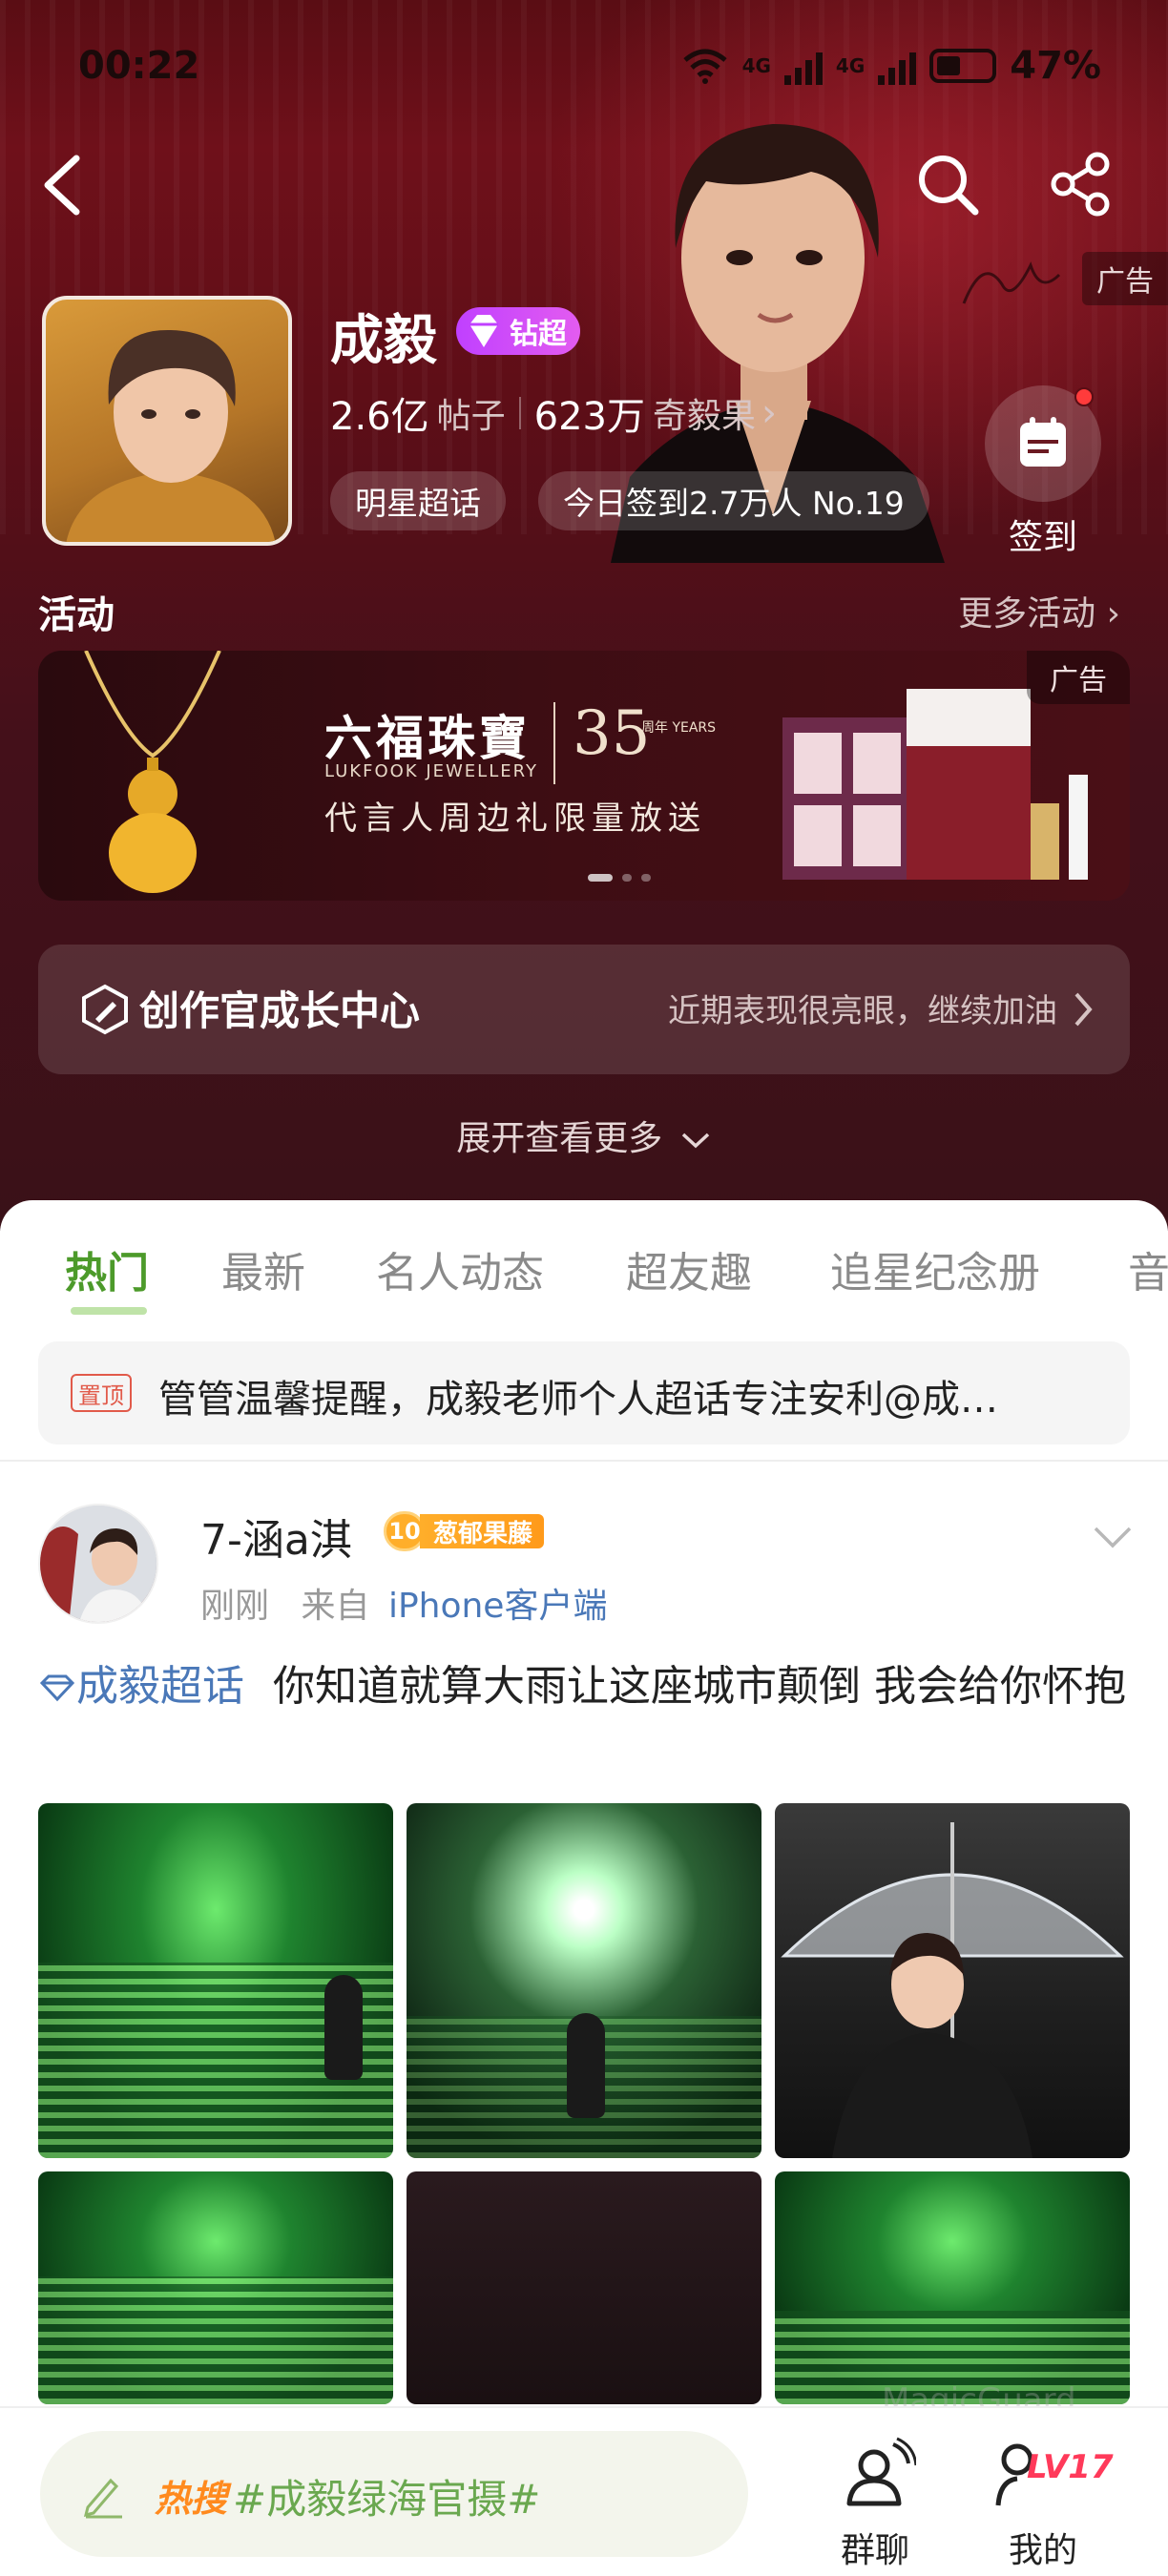  What do you see at coordinates (102, 2498) in the screenshot?
I see `pen-icon` at bounding box center [102, 2498].